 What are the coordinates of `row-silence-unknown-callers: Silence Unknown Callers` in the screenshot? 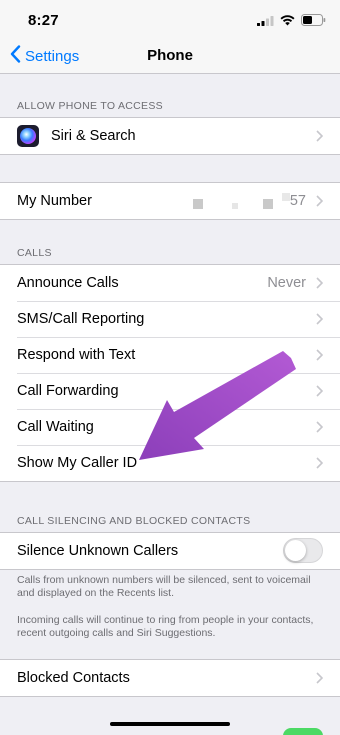 It's located at (170, 551).